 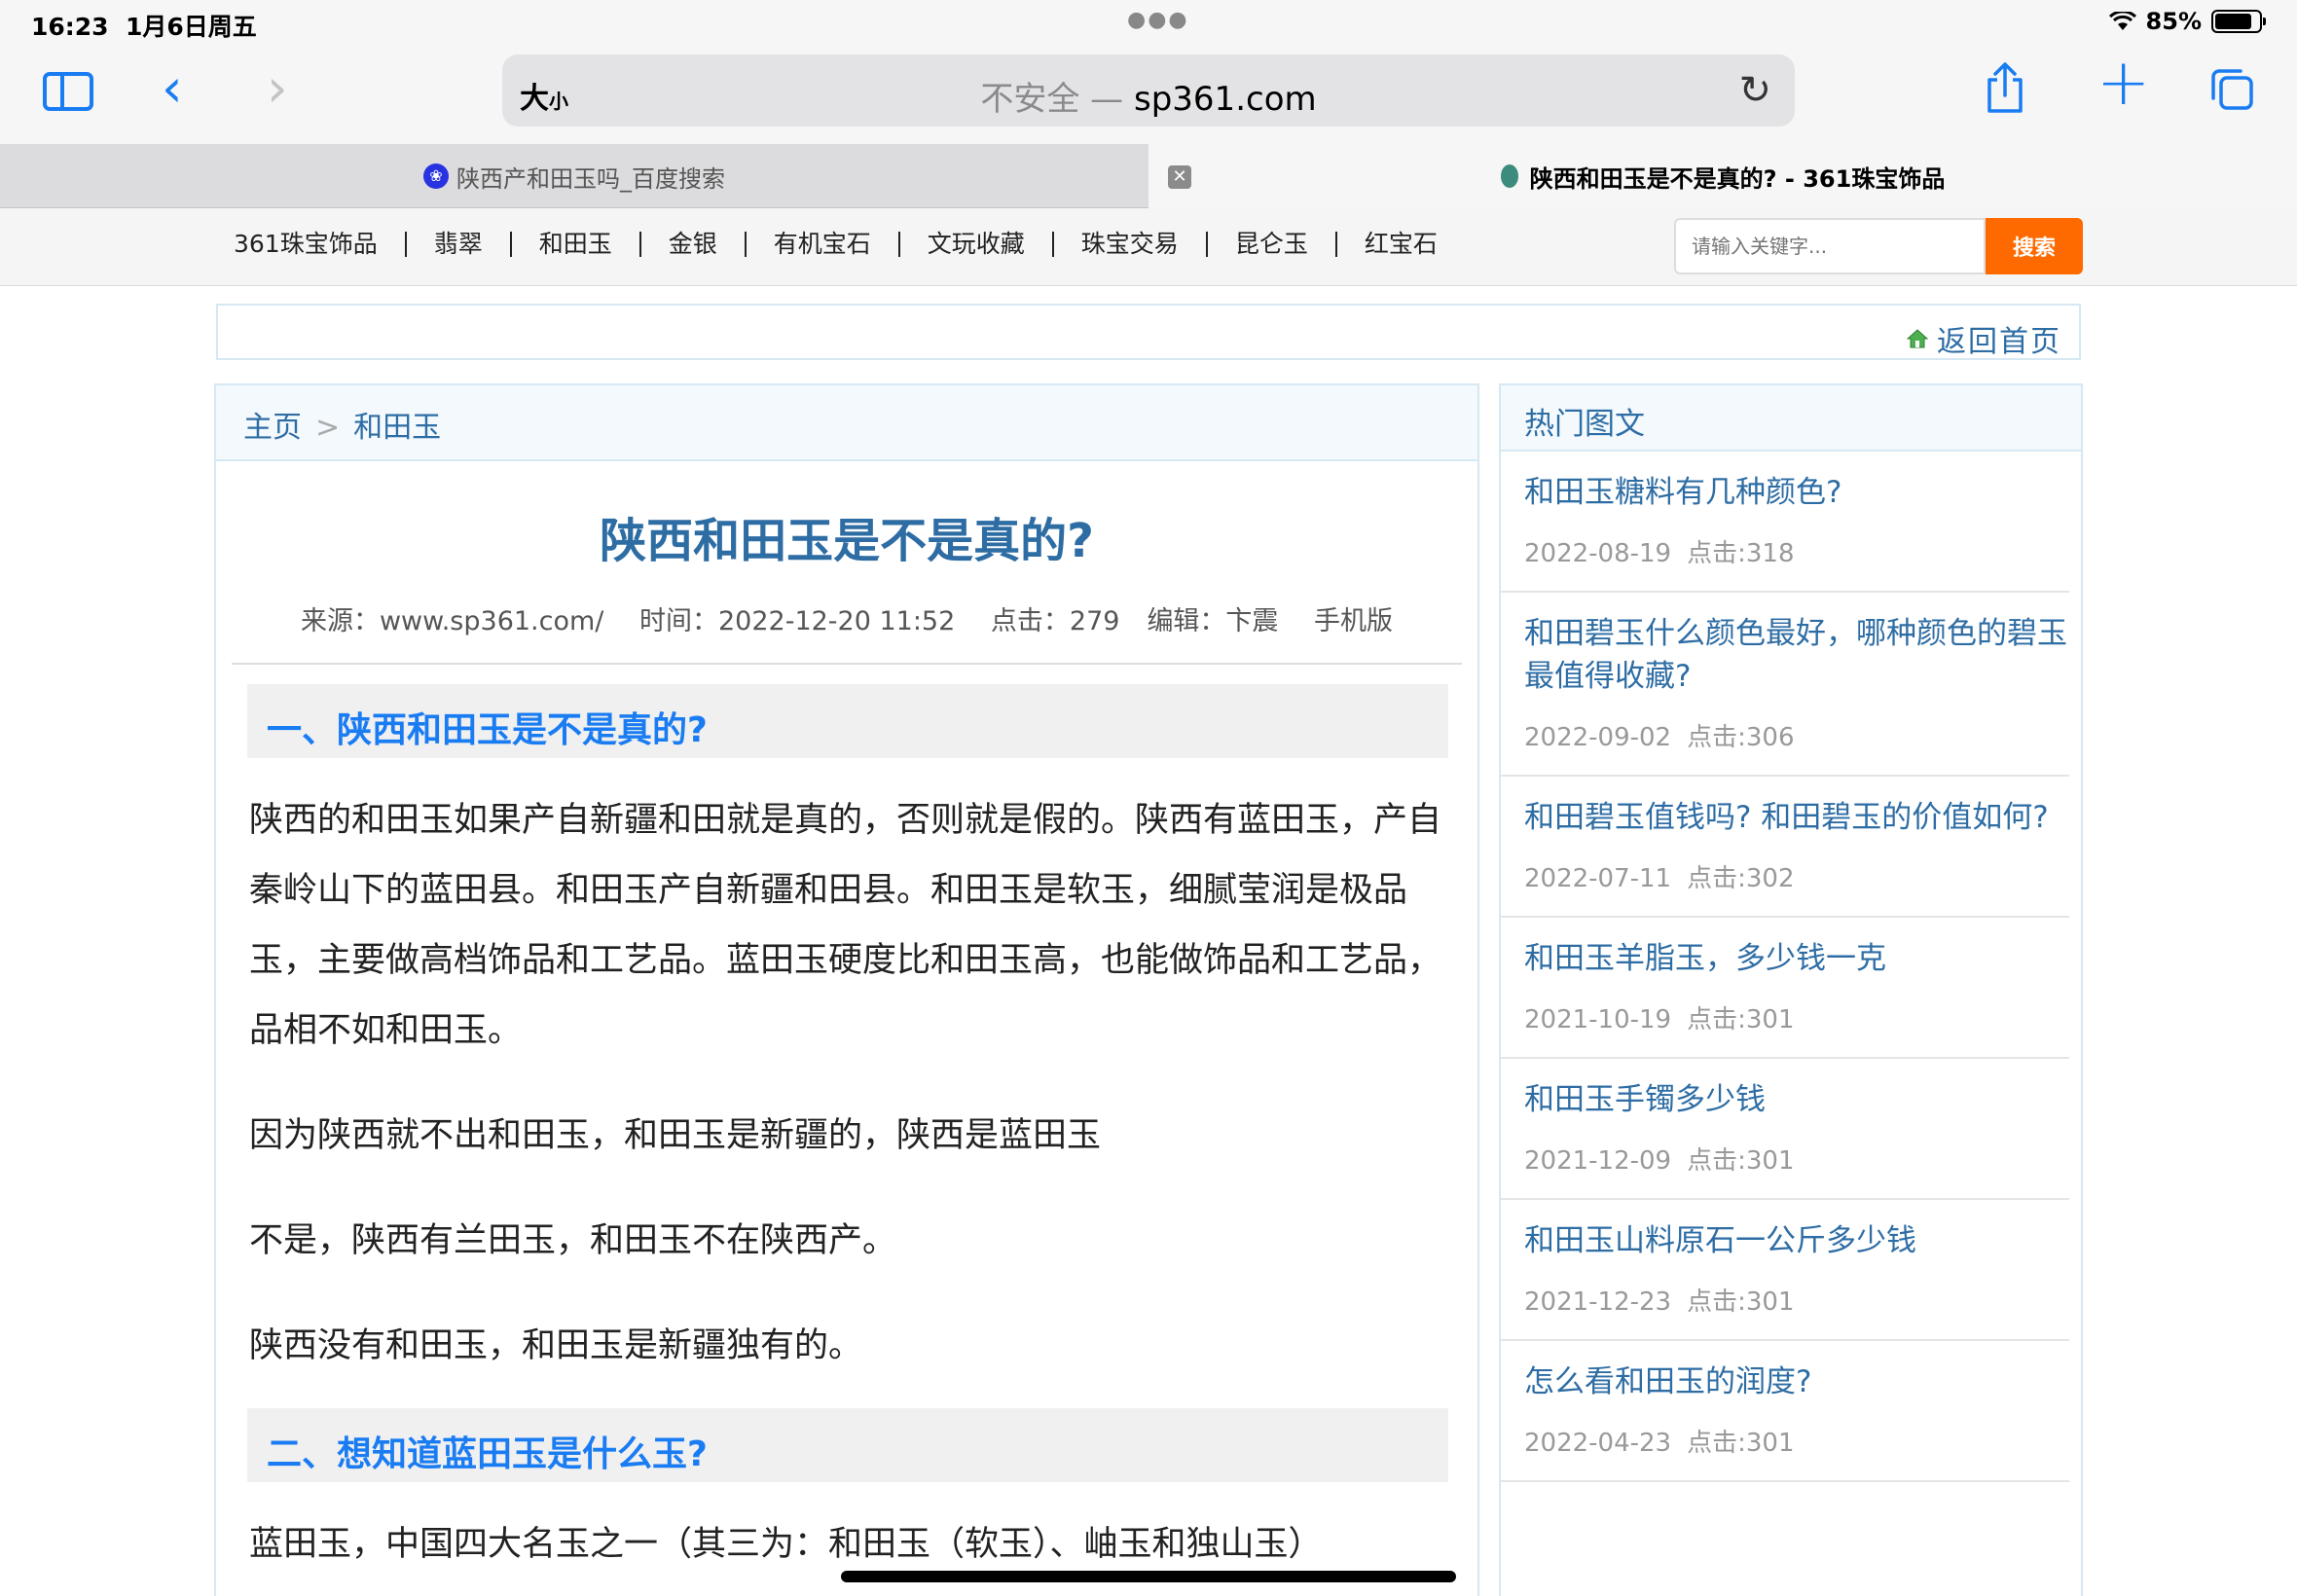 What do you see at coordinates (1213, 621) in the screenshot?
I see `meta-editor: 编辑：卞震` at bounding box center [1213, 621].